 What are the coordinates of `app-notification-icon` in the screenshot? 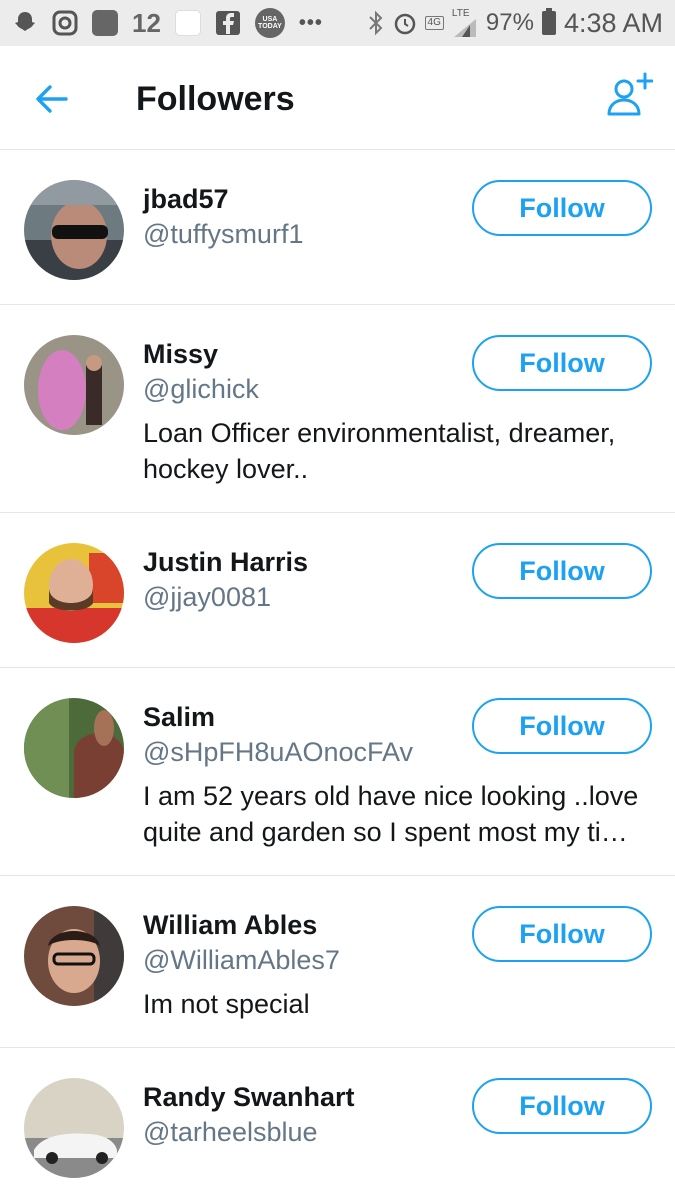 It's located at (105, 23).